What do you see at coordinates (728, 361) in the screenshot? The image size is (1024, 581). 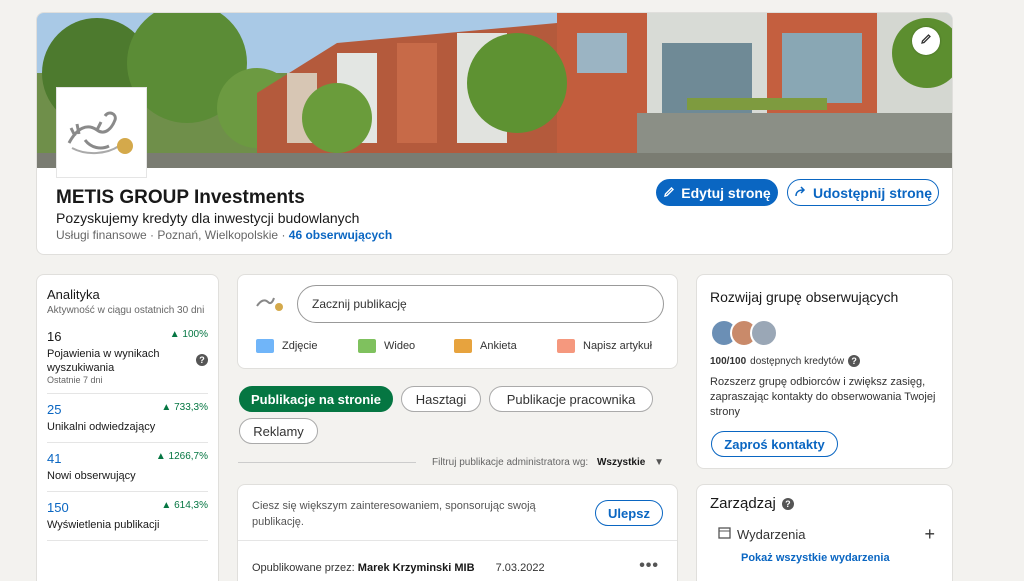 I see `credits-count: 100/100` at bounding box center [728, 361].